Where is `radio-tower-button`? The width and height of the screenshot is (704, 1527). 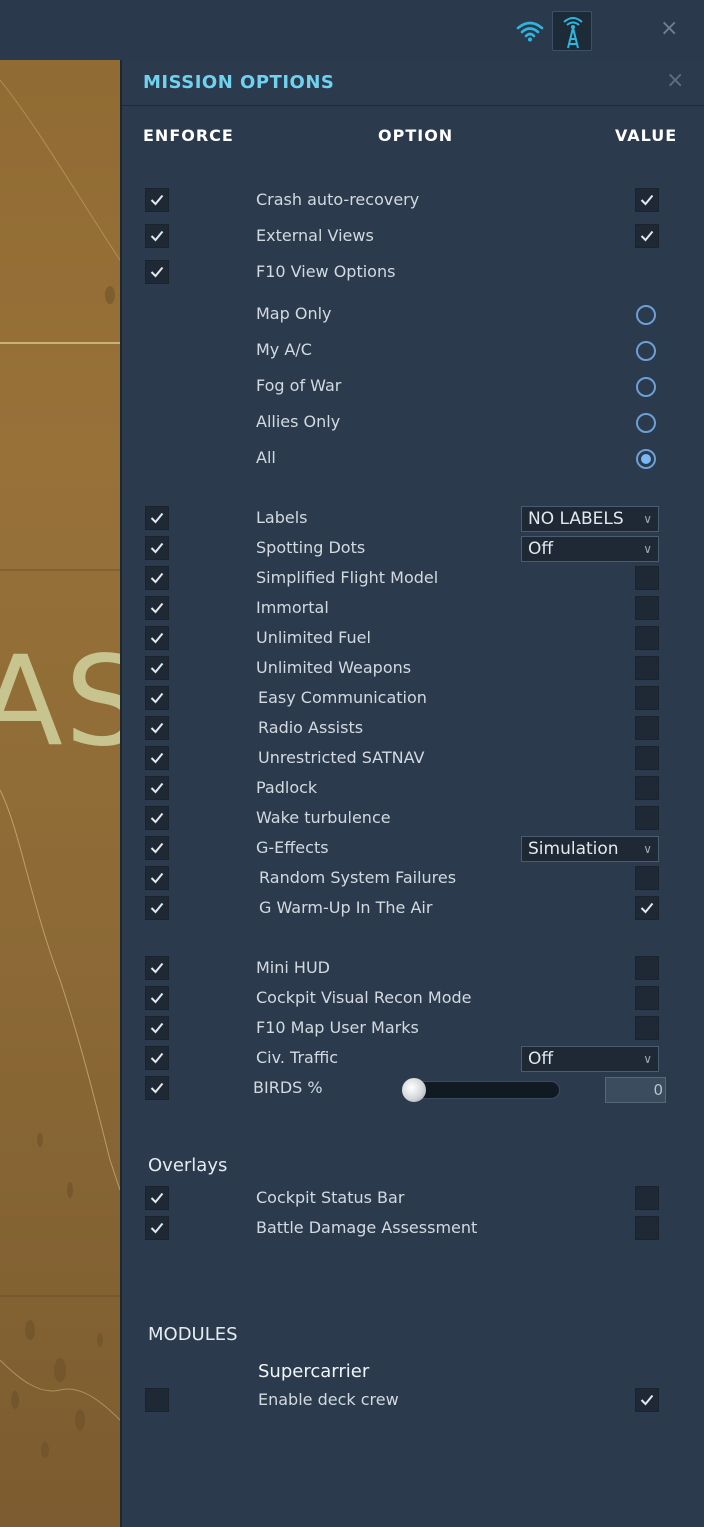
radio-tower-button is located at coordinates (572, 31).